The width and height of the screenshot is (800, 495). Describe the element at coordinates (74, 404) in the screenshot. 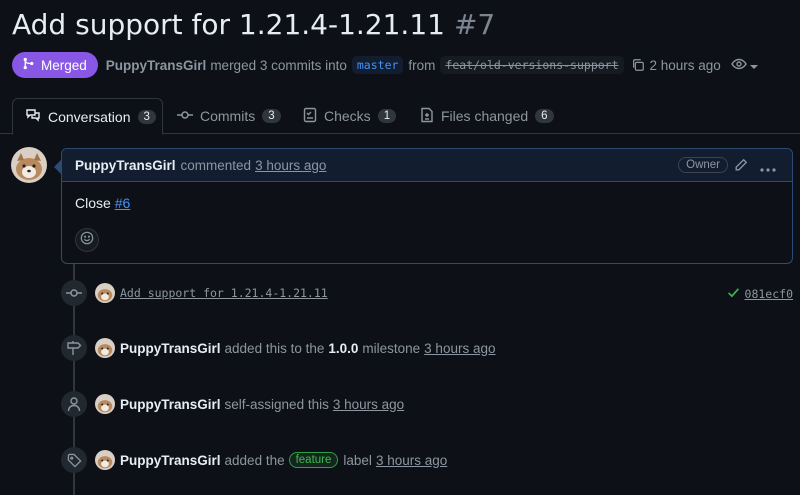

I see `person-icon` at that location.